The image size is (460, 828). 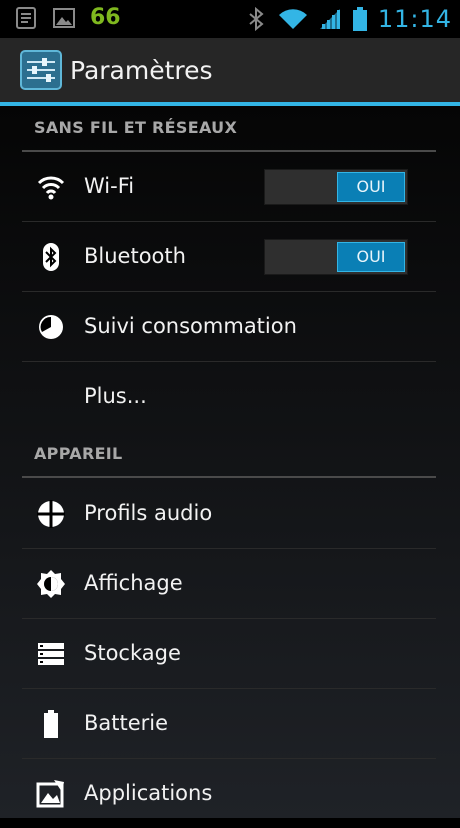 What do you see at coordinates (132, 653) in the screenshot?
I see `settings-item-label: Stockage` at bounding box center [132, 653].